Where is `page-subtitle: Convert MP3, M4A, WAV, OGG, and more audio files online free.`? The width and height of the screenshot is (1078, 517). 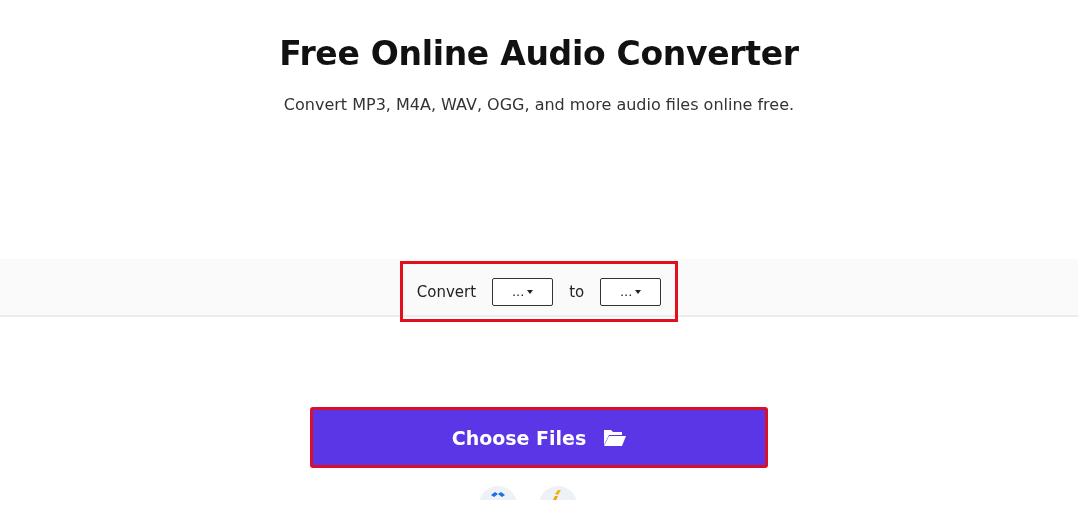 page-subtitle: Convert MP3, M4A, WAV, OGG, and more audio files online free. is located at coordinates (539, 104).